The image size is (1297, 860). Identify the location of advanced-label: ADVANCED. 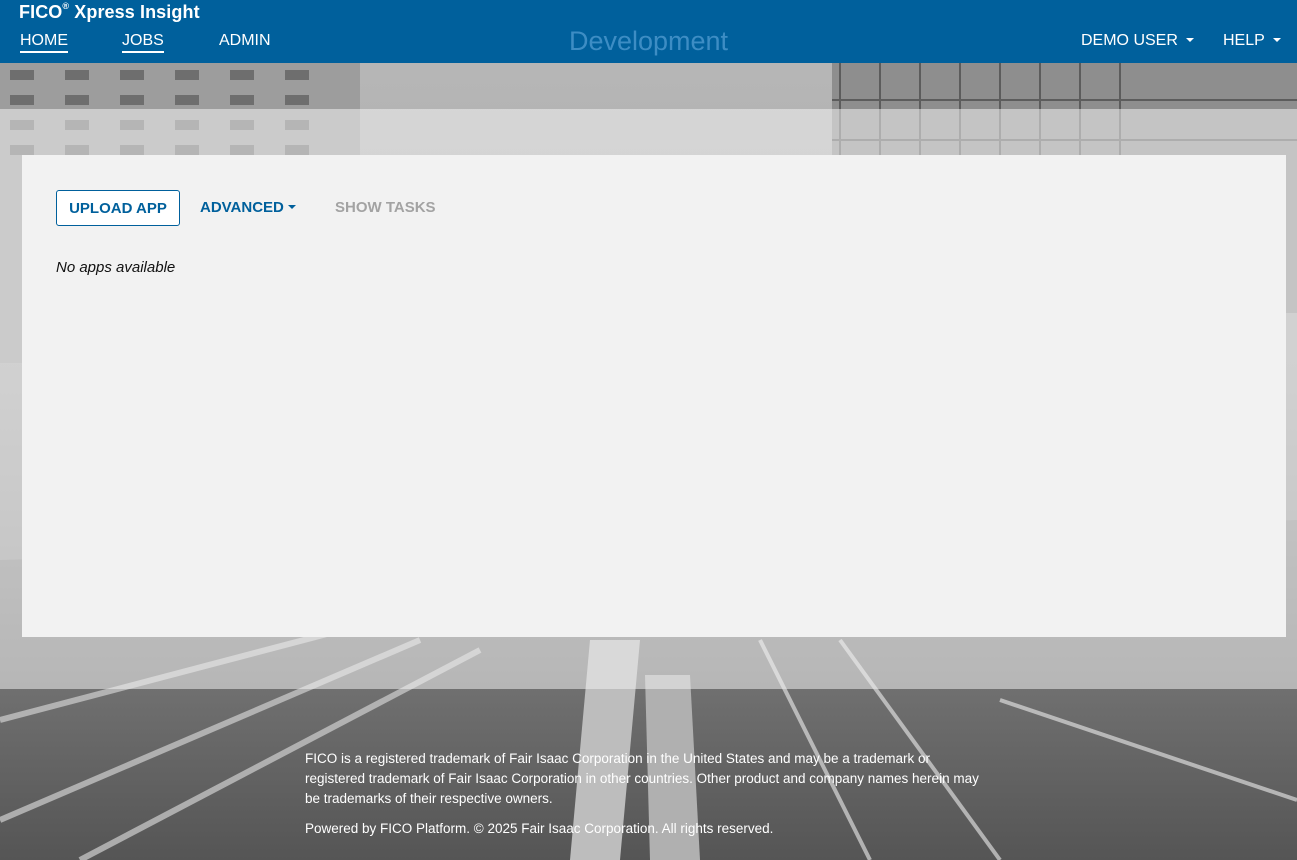
(242, 207).